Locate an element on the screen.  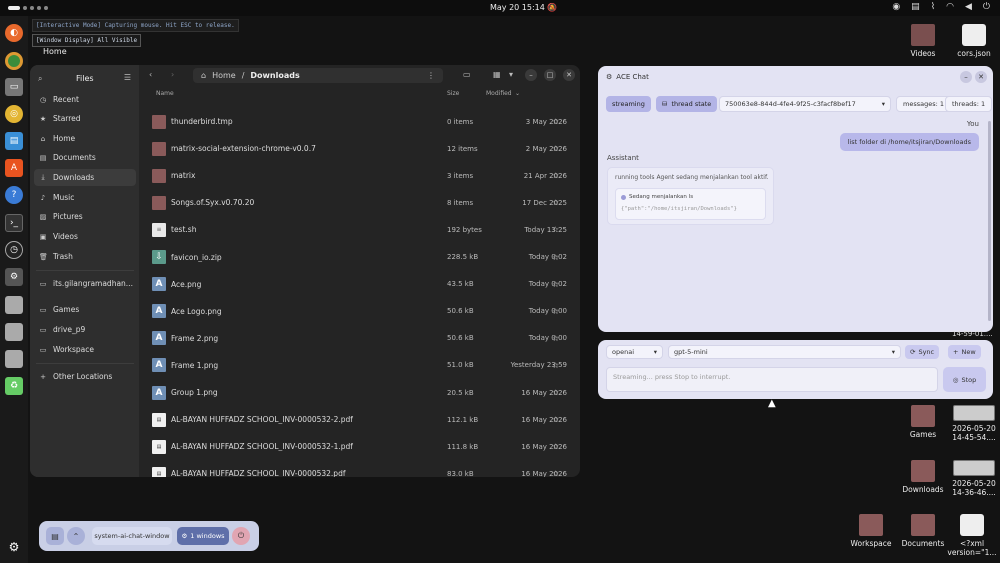
sidebar-item-recent: ◷ Recent is located at coordinates (85, 99).